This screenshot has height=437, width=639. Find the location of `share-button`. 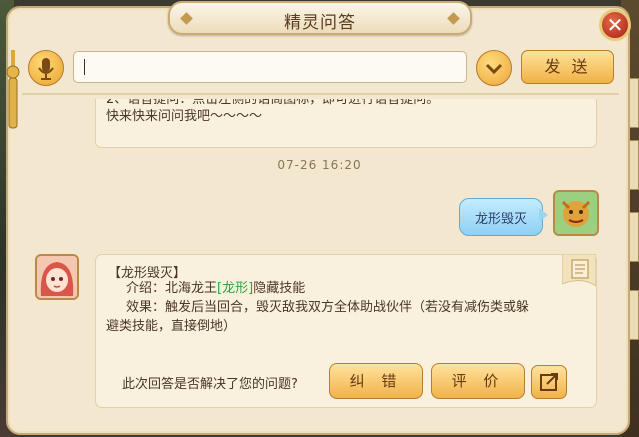

share-button is located at coordinates (549, 382).